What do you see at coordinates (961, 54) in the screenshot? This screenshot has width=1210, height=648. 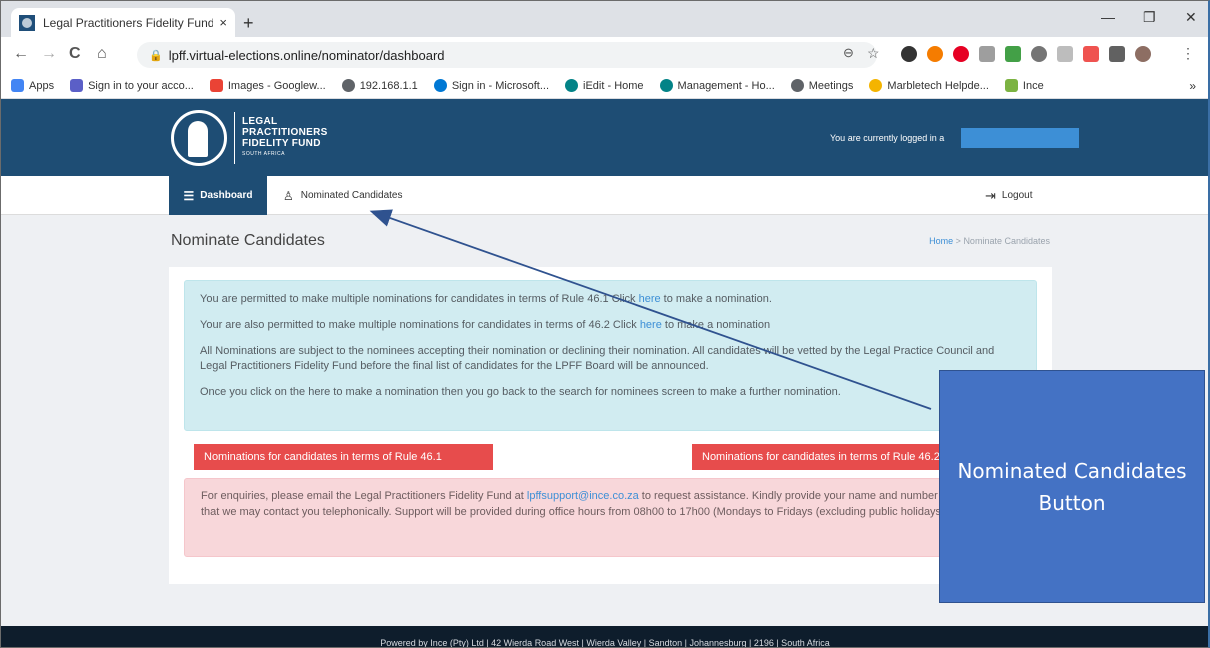 I see `pinterest-icon` at bounding box center [961, 54].